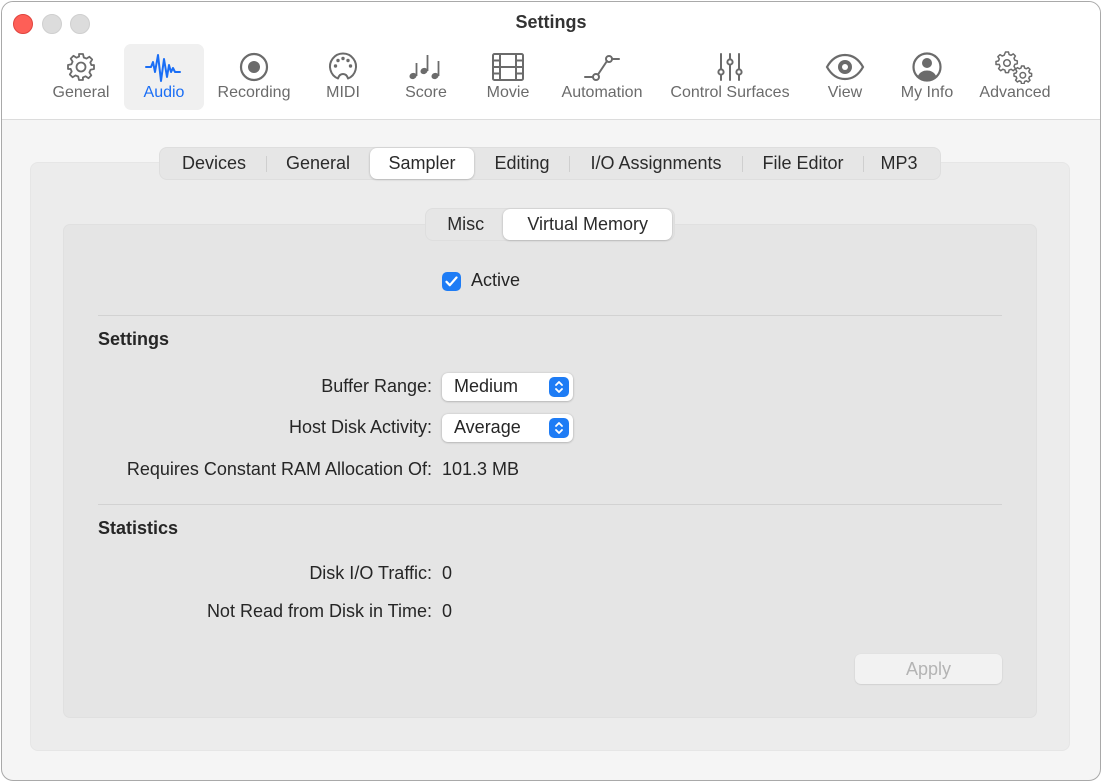  What do you see at coordinates (551, 22) in the screenshot?
I see `window-title: Settings` at bounding box center [551, 22].